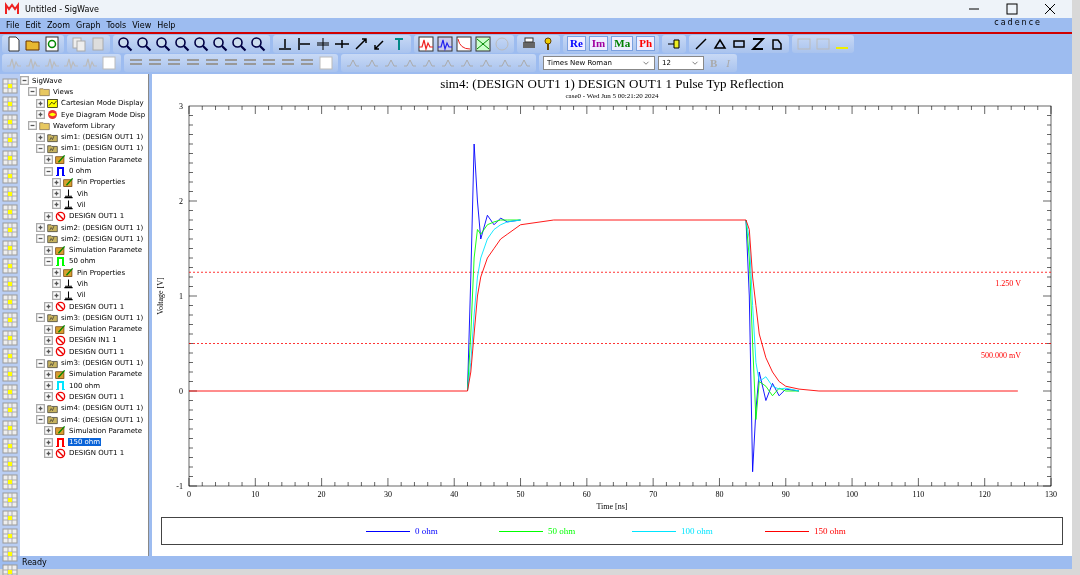 The image size is (1080, 575). What do you see at coordinates (181, 201) in the screenshot?
I see `y-tick-label: 2` at bounding box center [181, 201].